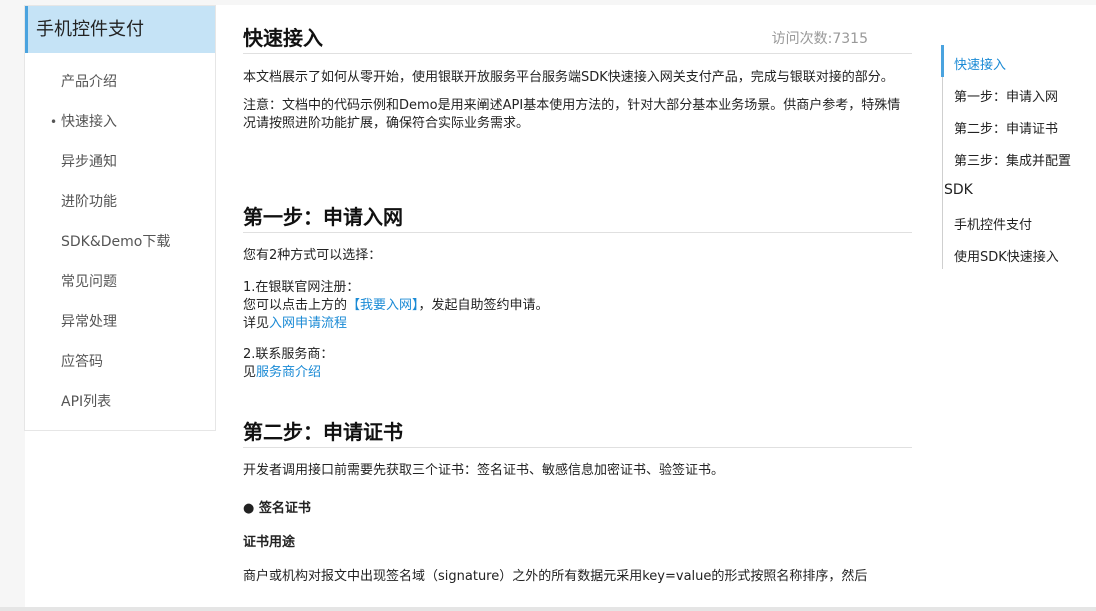  I want to click on page-title: 快速接入, so click(283, 38).